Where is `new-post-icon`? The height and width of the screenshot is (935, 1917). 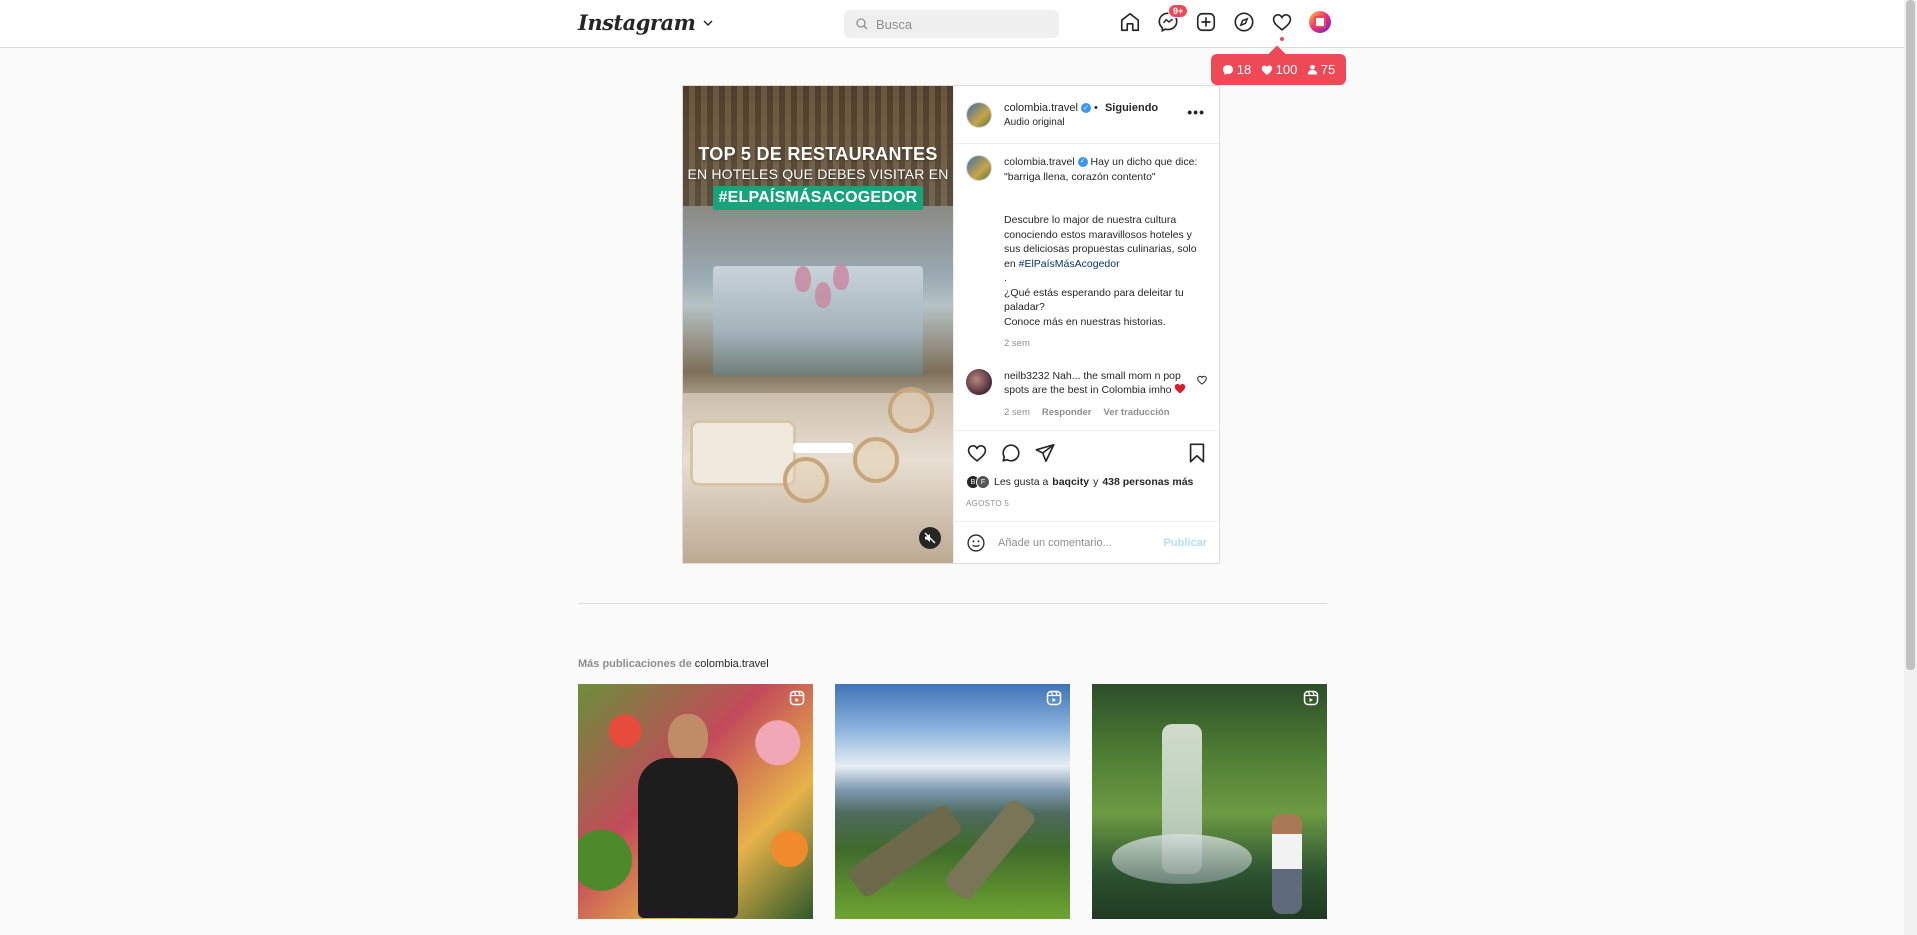 new-post-icon is located at coordinates (1206, 22).